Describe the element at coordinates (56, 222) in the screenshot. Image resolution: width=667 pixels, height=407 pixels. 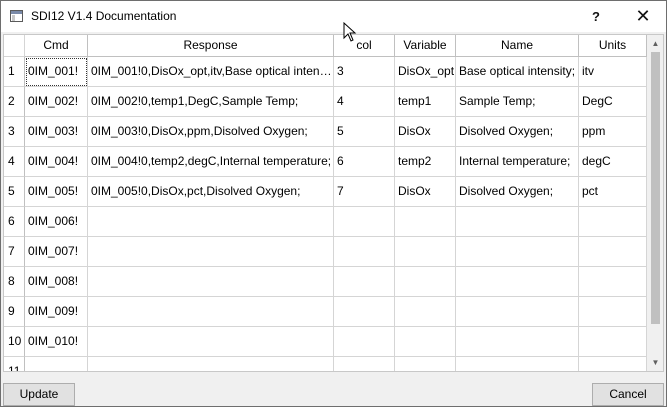
I see `table-cell-cmd: 0IM_006!` at that location.